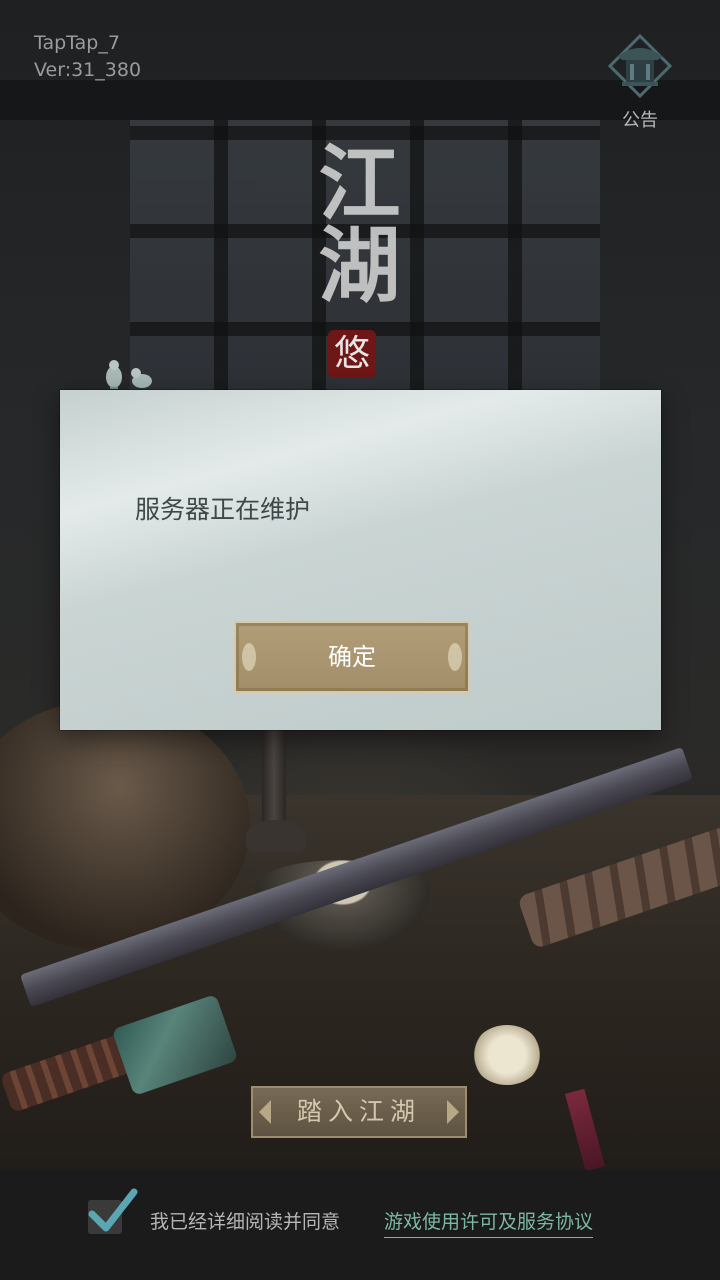 This screenshot has height=1280, width=720. I want to click on confirm-label: 确定, so click(352, 657).